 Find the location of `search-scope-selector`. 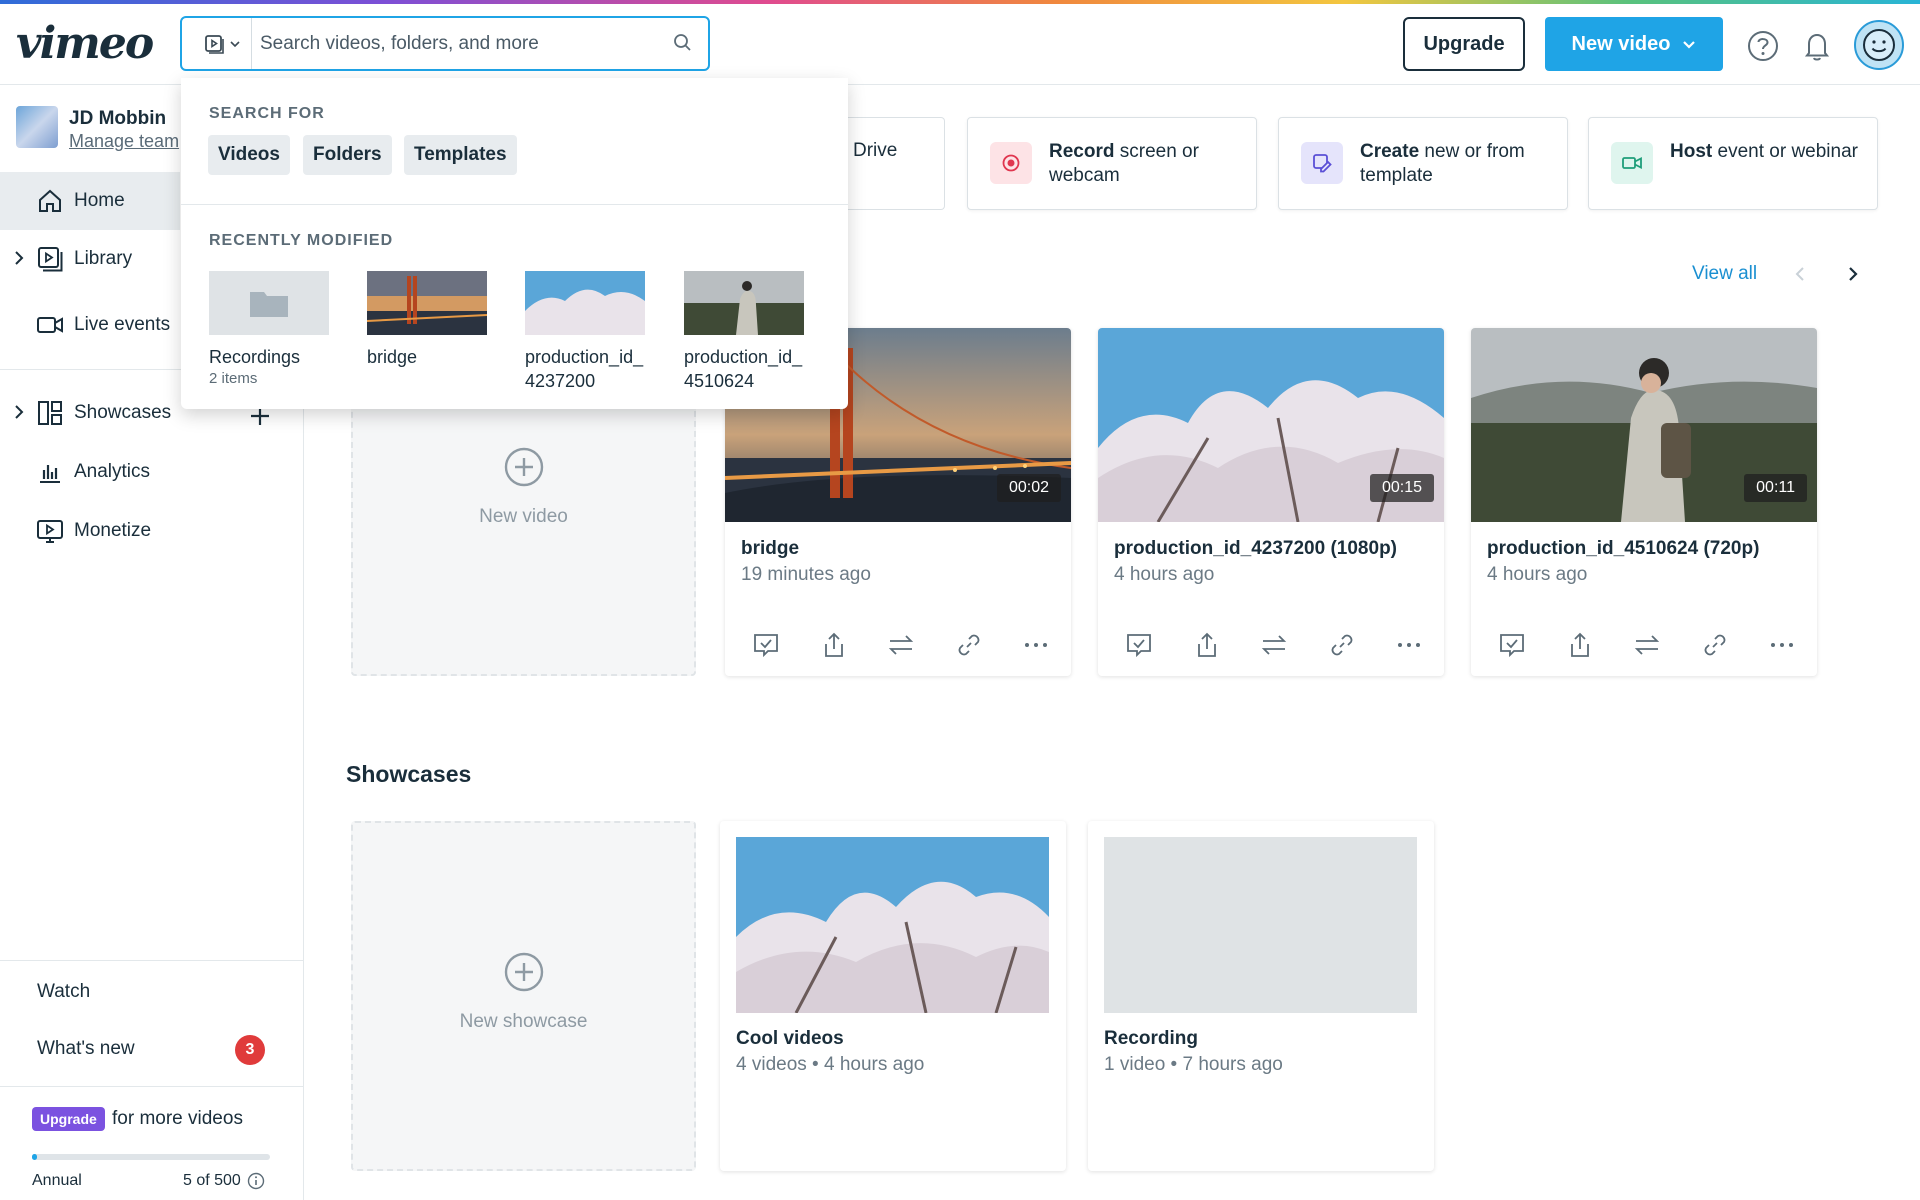

search-scope-selector is located at coordinates (222, 43).